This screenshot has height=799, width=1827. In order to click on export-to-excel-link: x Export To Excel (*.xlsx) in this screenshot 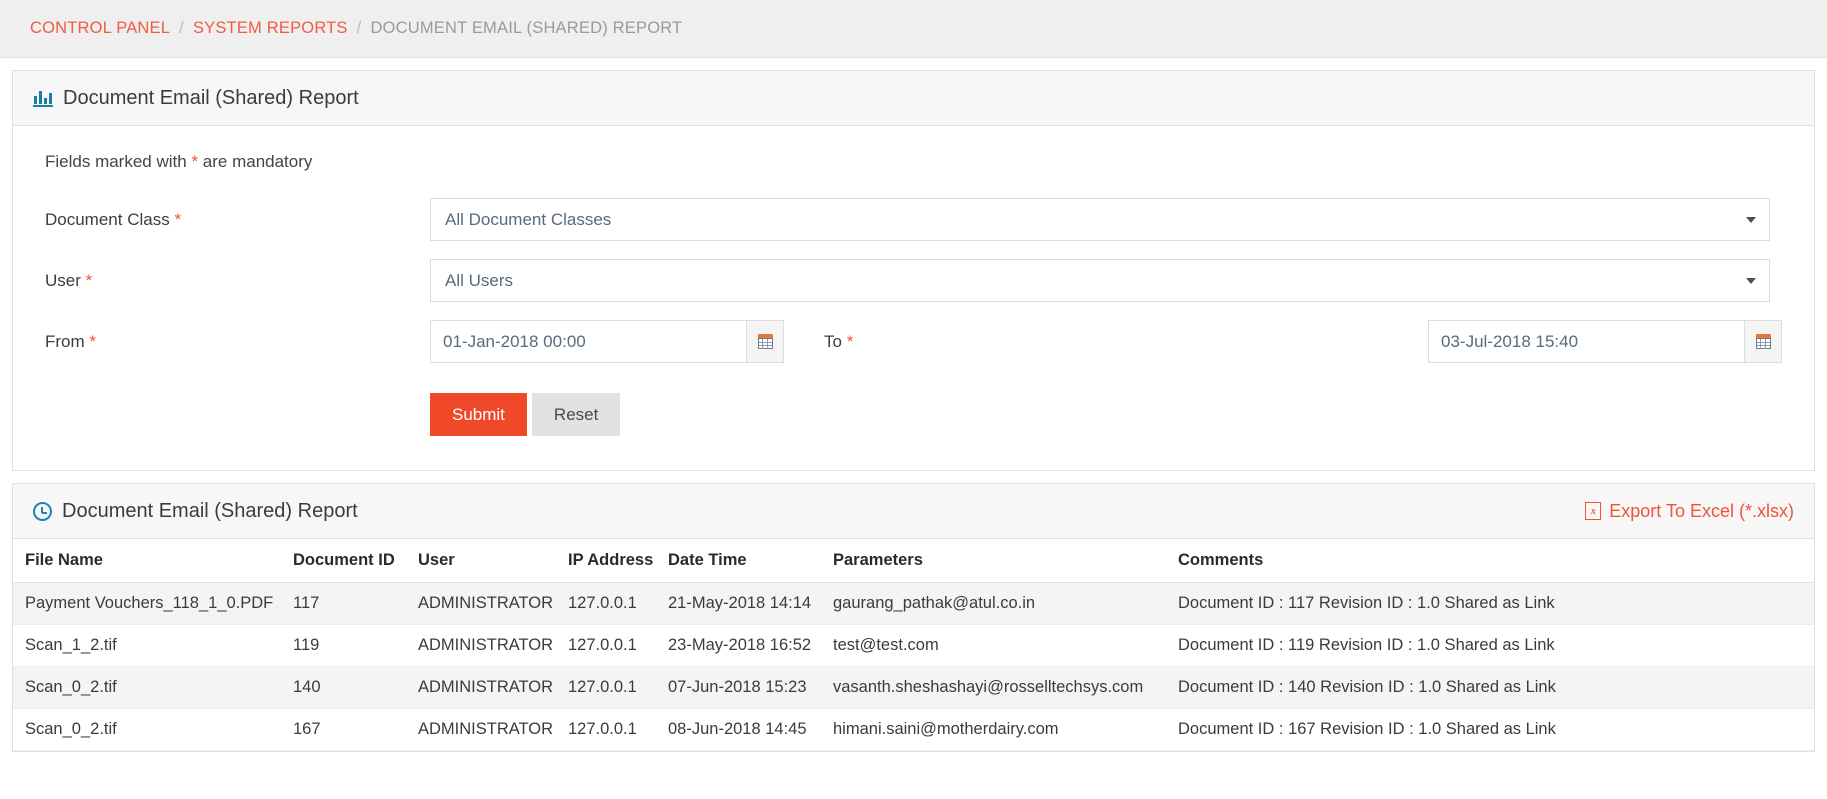, I will do `click(1689, 511)`.